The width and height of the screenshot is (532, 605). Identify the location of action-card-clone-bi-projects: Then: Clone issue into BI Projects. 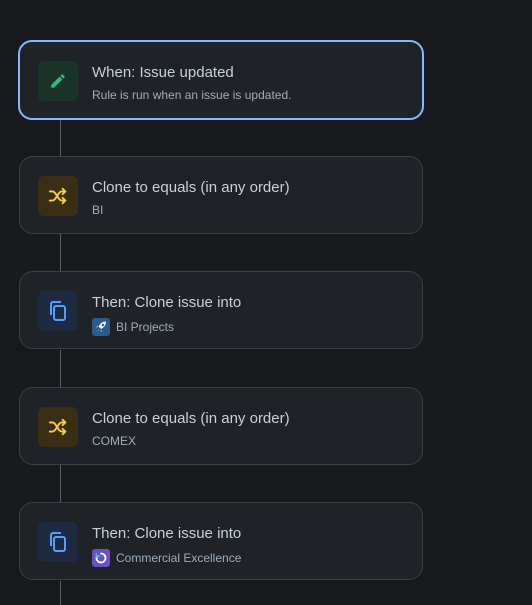
(221, 310).